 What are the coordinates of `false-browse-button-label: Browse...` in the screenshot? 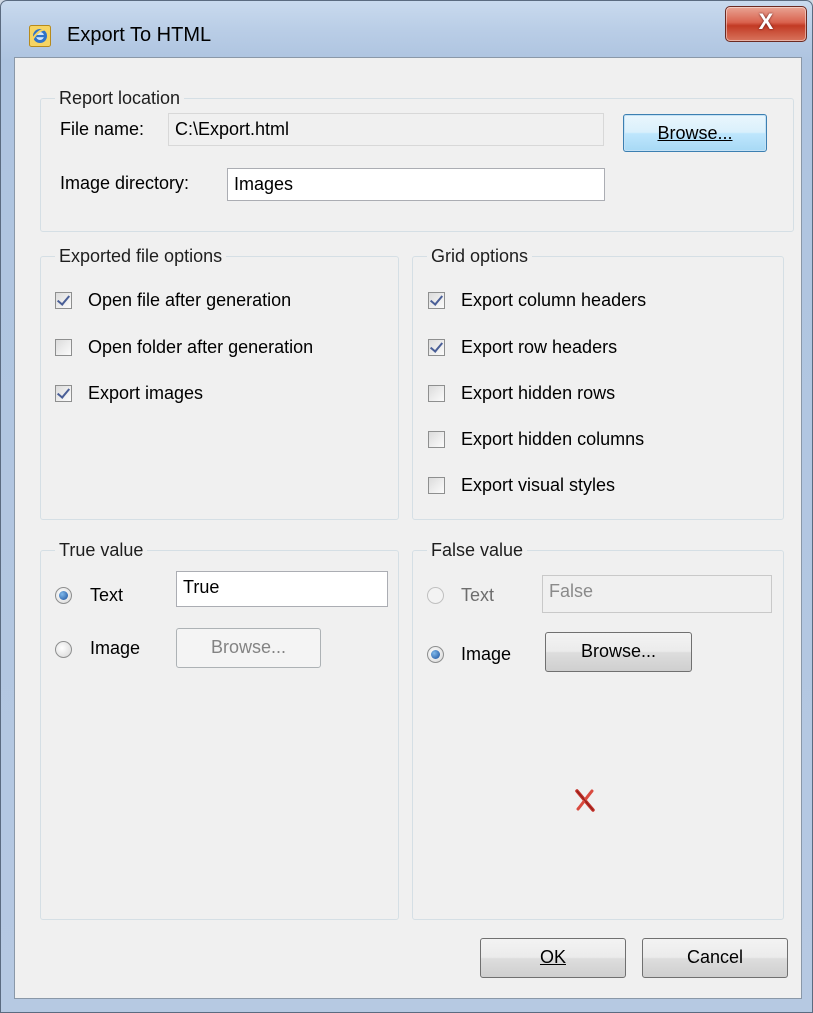 It's located at (618, 651).